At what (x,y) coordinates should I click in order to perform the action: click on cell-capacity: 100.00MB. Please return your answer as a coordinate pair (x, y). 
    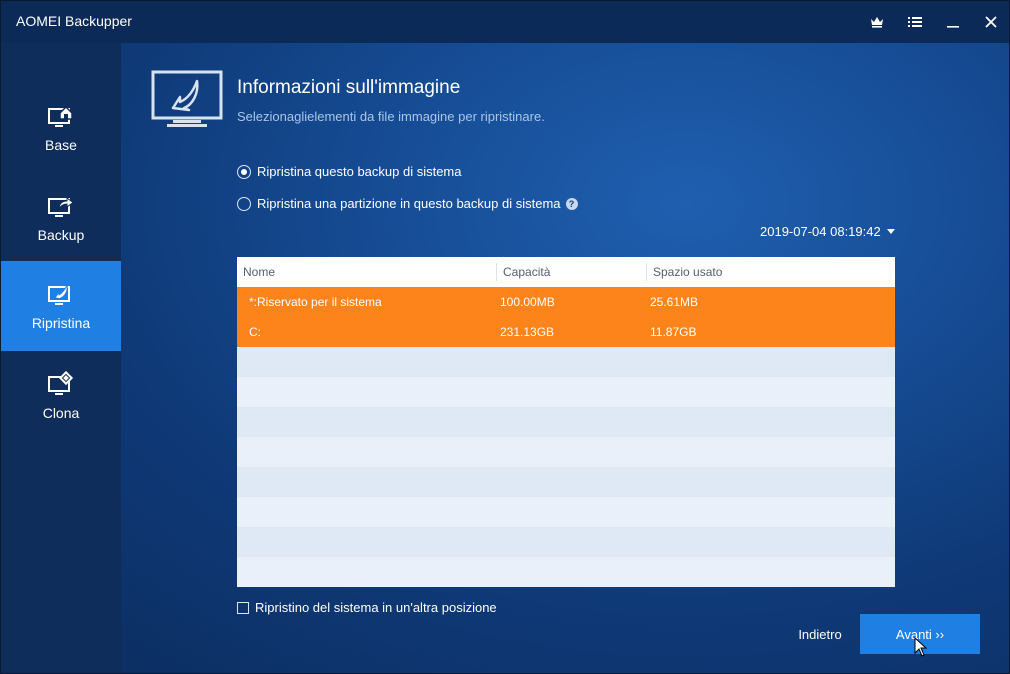
    Looking at the image, I should click on (527, 302).